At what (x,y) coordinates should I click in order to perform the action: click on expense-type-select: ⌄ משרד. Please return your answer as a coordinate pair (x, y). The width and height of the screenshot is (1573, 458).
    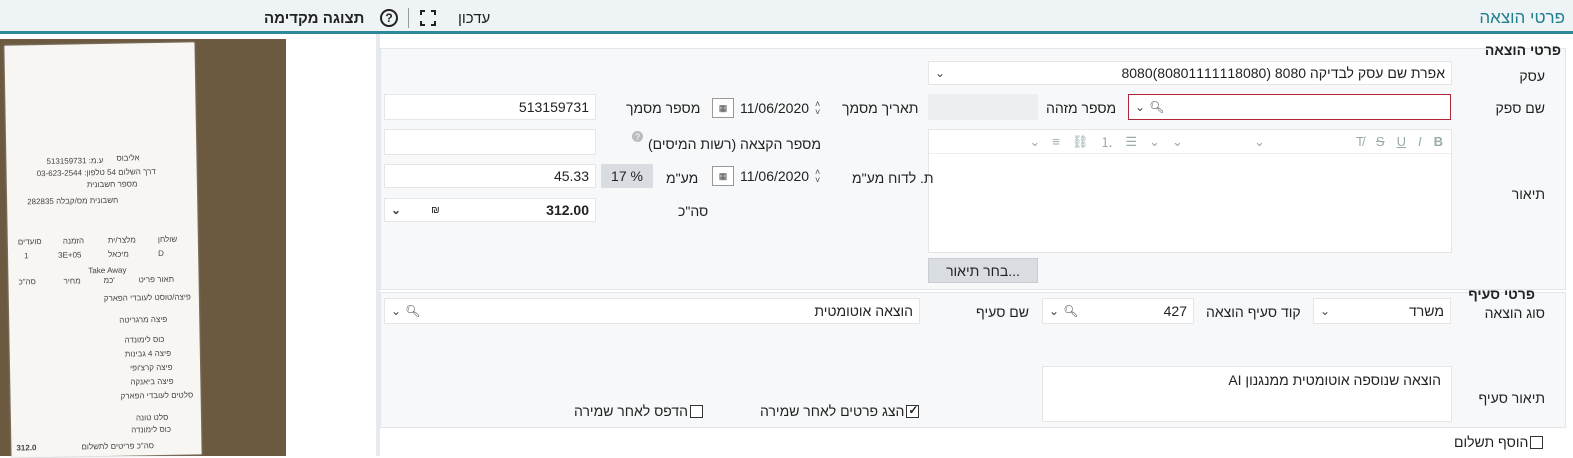
    Looking at the image, I should click on (1382, 311).